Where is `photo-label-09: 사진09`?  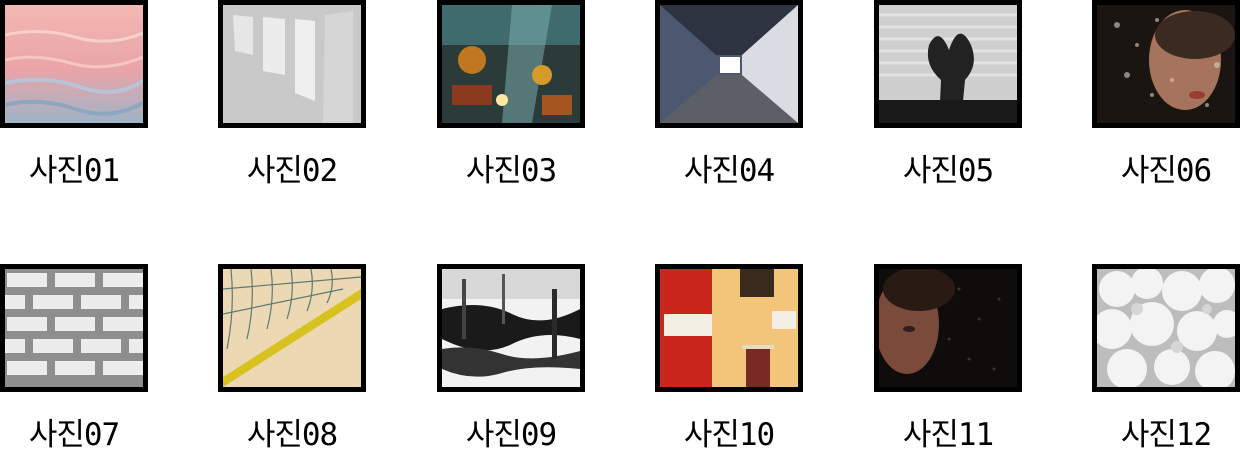 photo-label-09: 사진09 is located at coordinates (511, 435).